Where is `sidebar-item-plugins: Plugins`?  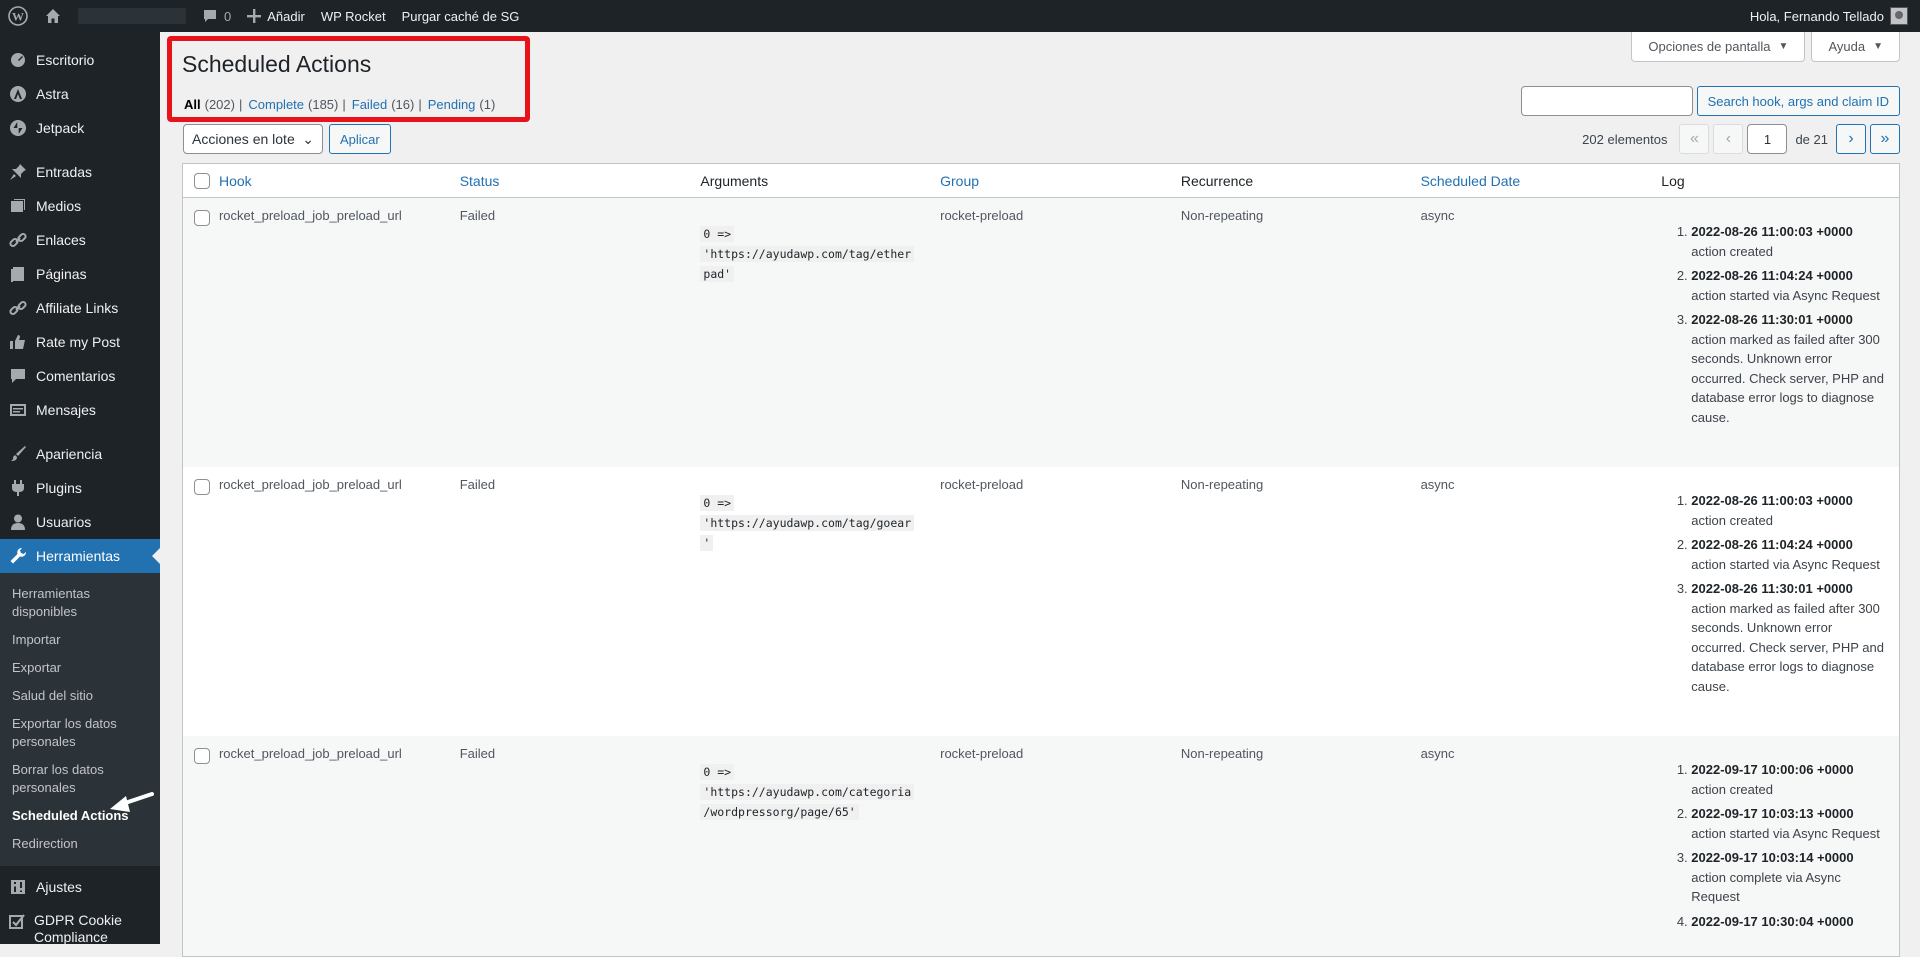 sidebar-item-plugins: Plugins is located at coordinates (80, 488).